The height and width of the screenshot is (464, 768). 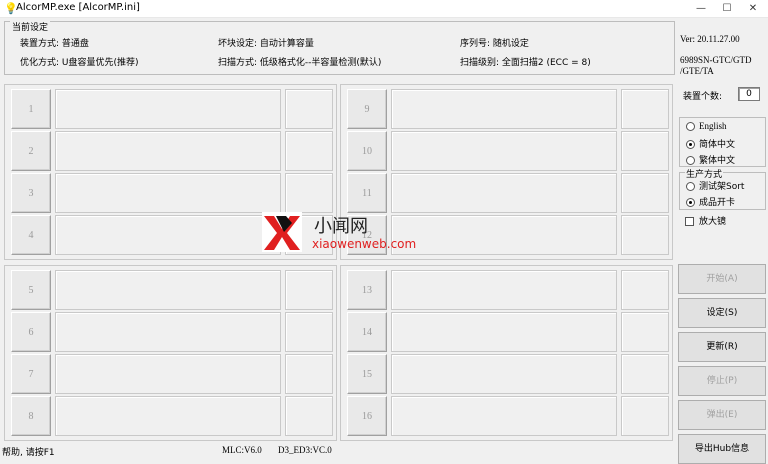 I want to click on chip-model-line1: 6989SN-GTC/GTD, so click(x=716, y=60).